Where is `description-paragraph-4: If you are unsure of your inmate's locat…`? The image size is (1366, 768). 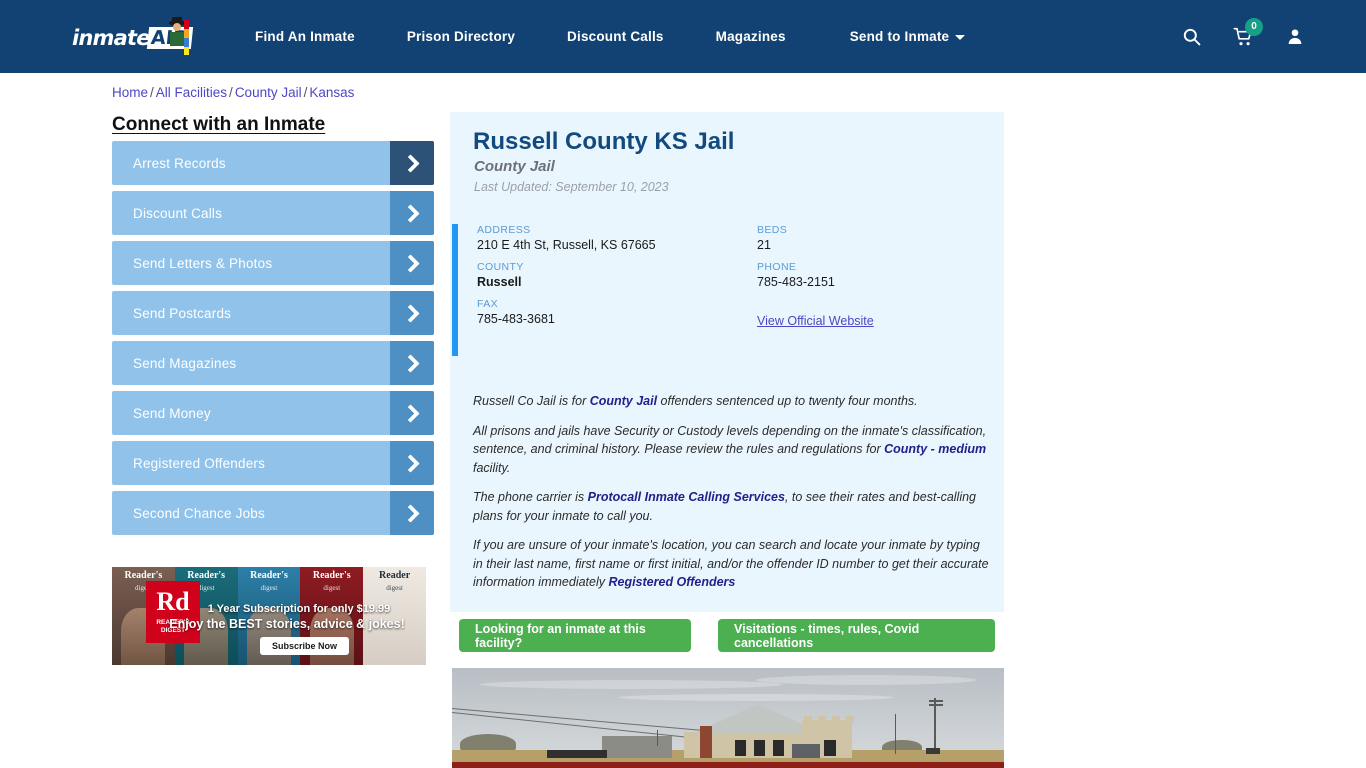
description-paragraph-4: If you are unsure of your inmate's locat… is located at coordinates (731, 564).